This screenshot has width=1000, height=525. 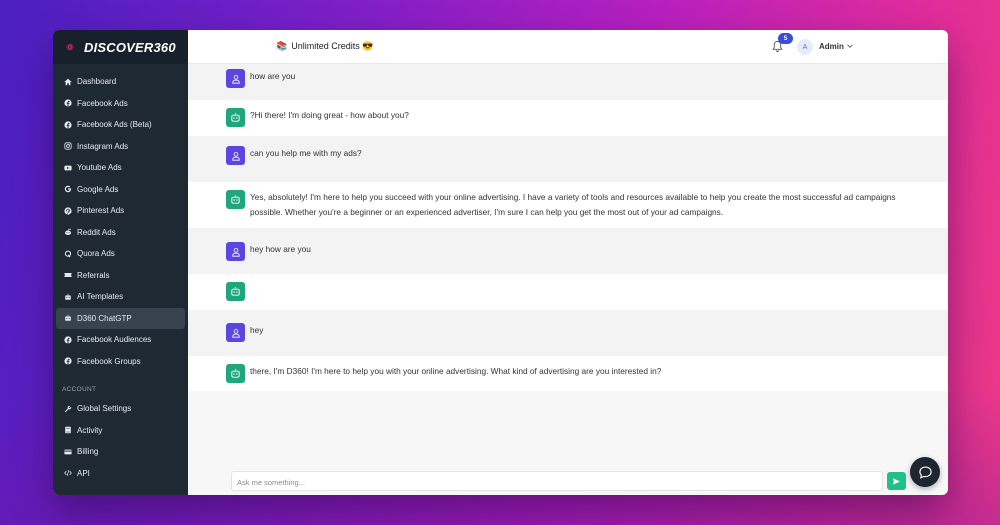 What do you see at coordinates (83, 473) in the screenshot?
I see `sidebar-item-label: API` at bounding box center [83, 473].